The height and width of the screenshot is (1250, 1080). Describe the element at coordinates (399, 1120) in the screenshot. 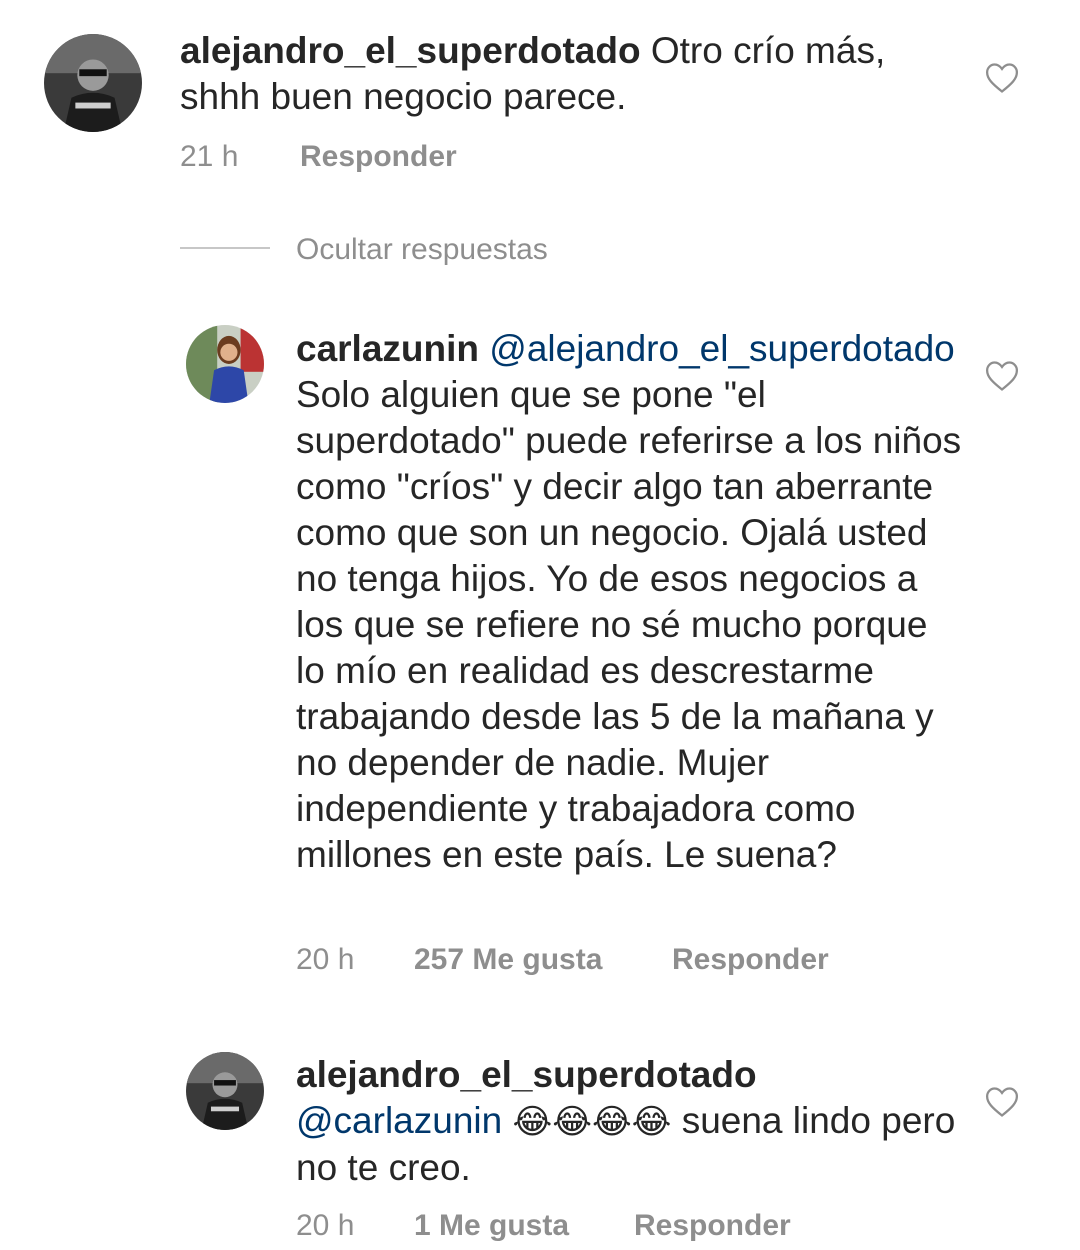

I see `mention-link: @carlazunin` at that location.